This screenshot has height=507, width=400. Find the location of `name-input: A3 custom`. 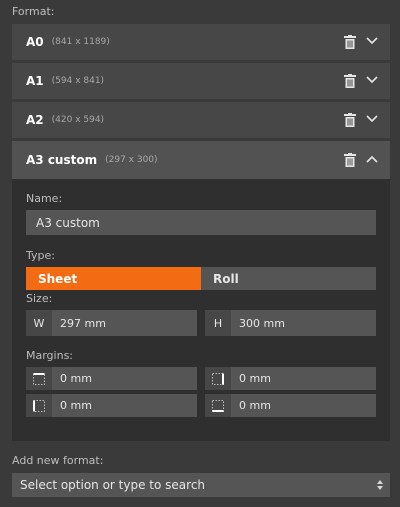

name-input: A3 custom is located at coordinates (201, 222).